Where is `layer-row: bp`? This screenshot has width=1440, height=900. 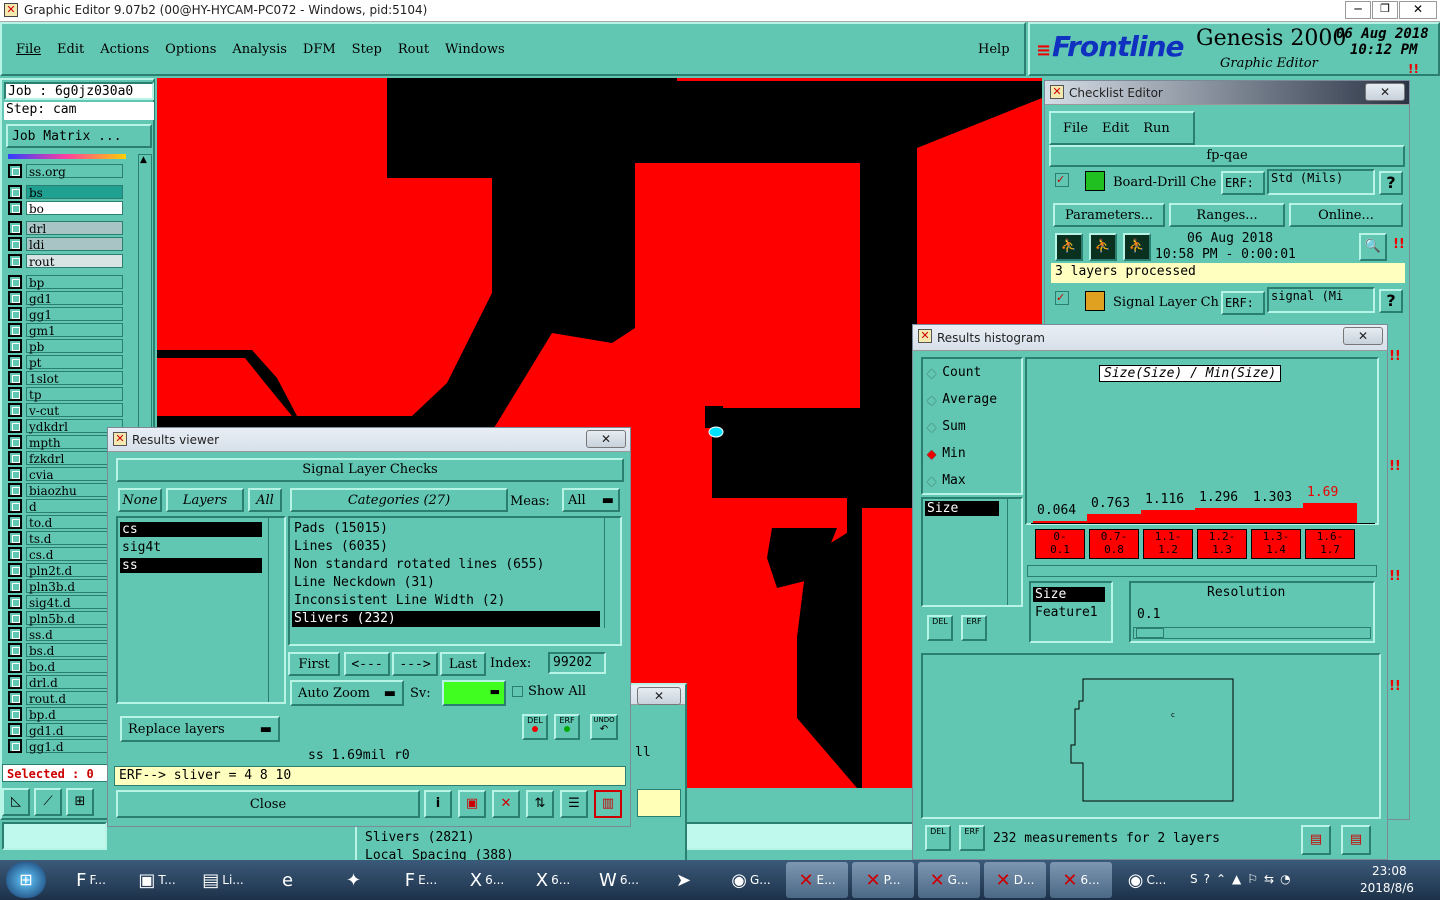 layer-row: bp is located at coordinates (65, 282).